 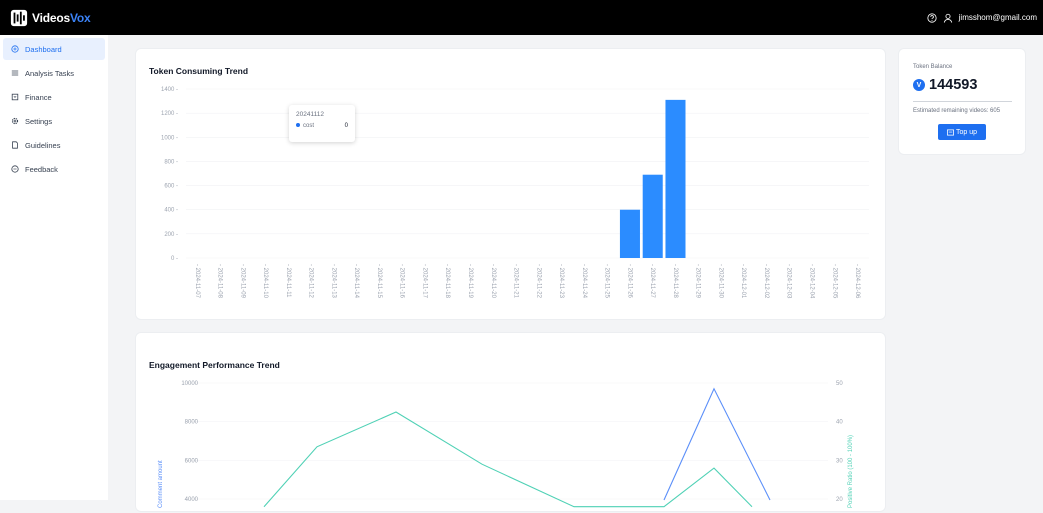 What do you see at coordinates (309, 126) in the screenshot?
I see `tooltip-series: cost` at bounding box center [309, 126].